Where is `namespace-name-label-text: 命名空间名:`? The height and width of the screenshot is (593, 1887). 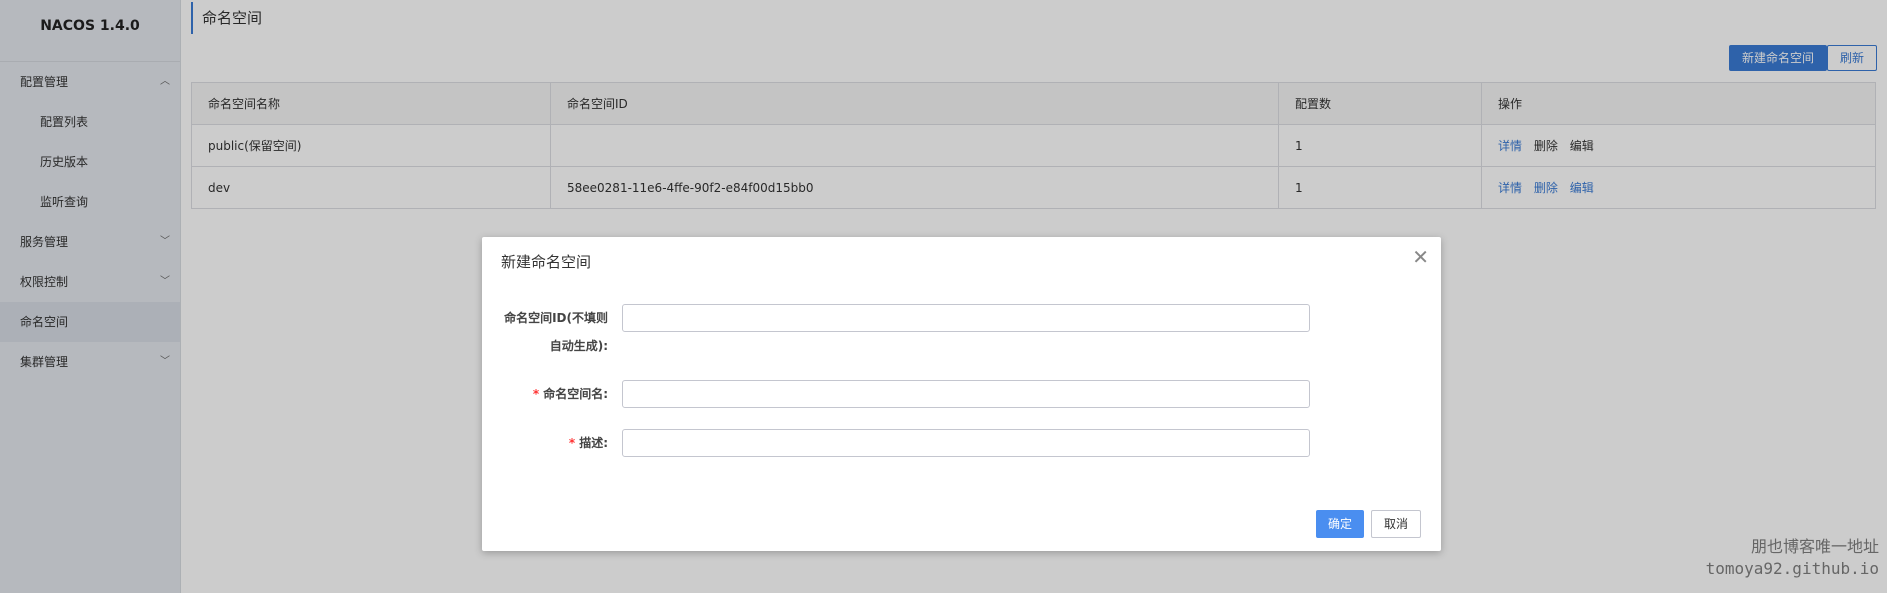
namespace-name-label-text: 命名空间名: is located at coordinates (575, 394).